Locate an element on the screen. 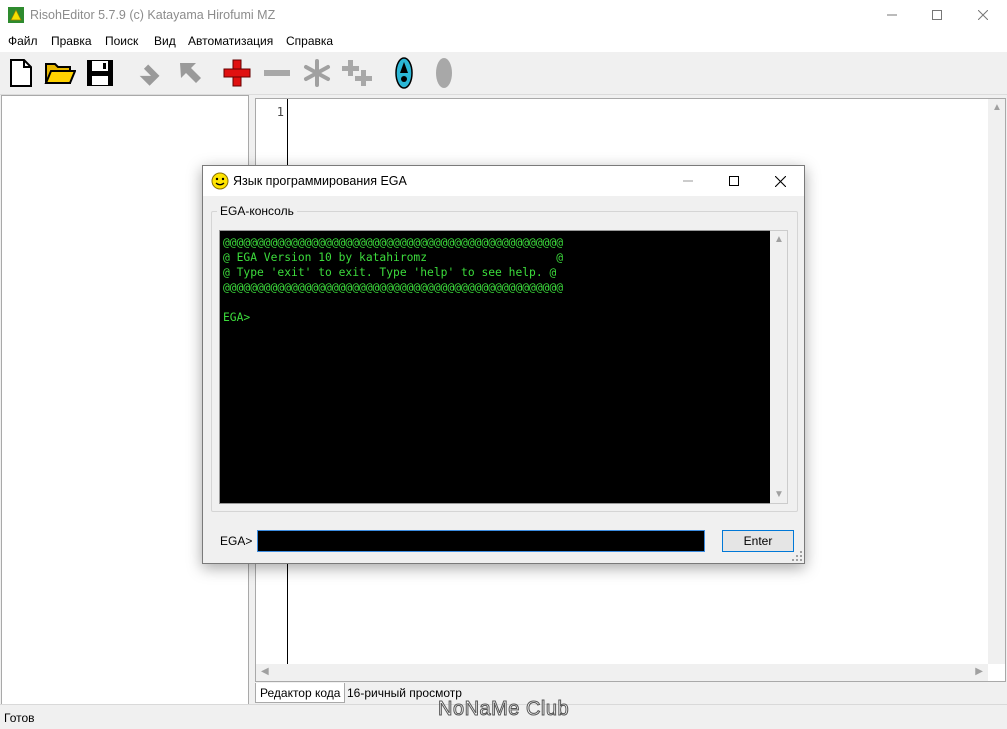 This screenshot has width=1007, height=729. status-text: Готов is located at coordinates (19, 718).